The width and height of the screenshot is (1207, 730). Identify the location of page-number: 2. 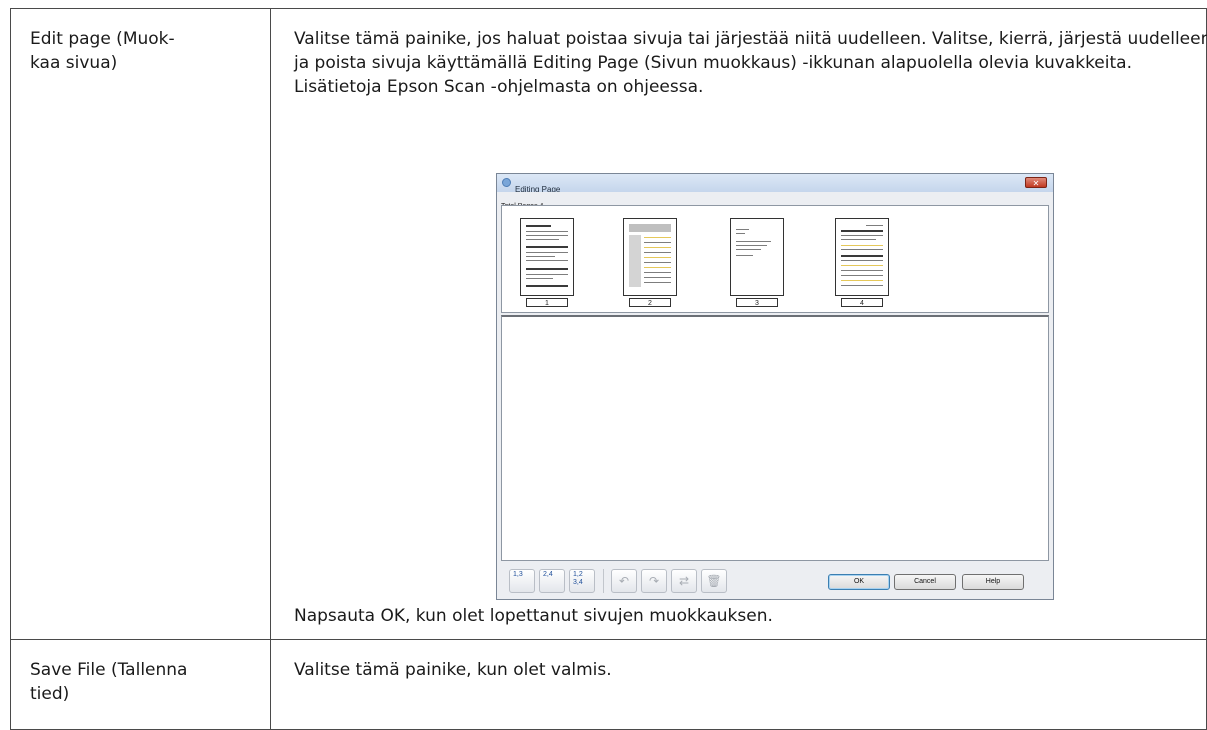
(650, 302).